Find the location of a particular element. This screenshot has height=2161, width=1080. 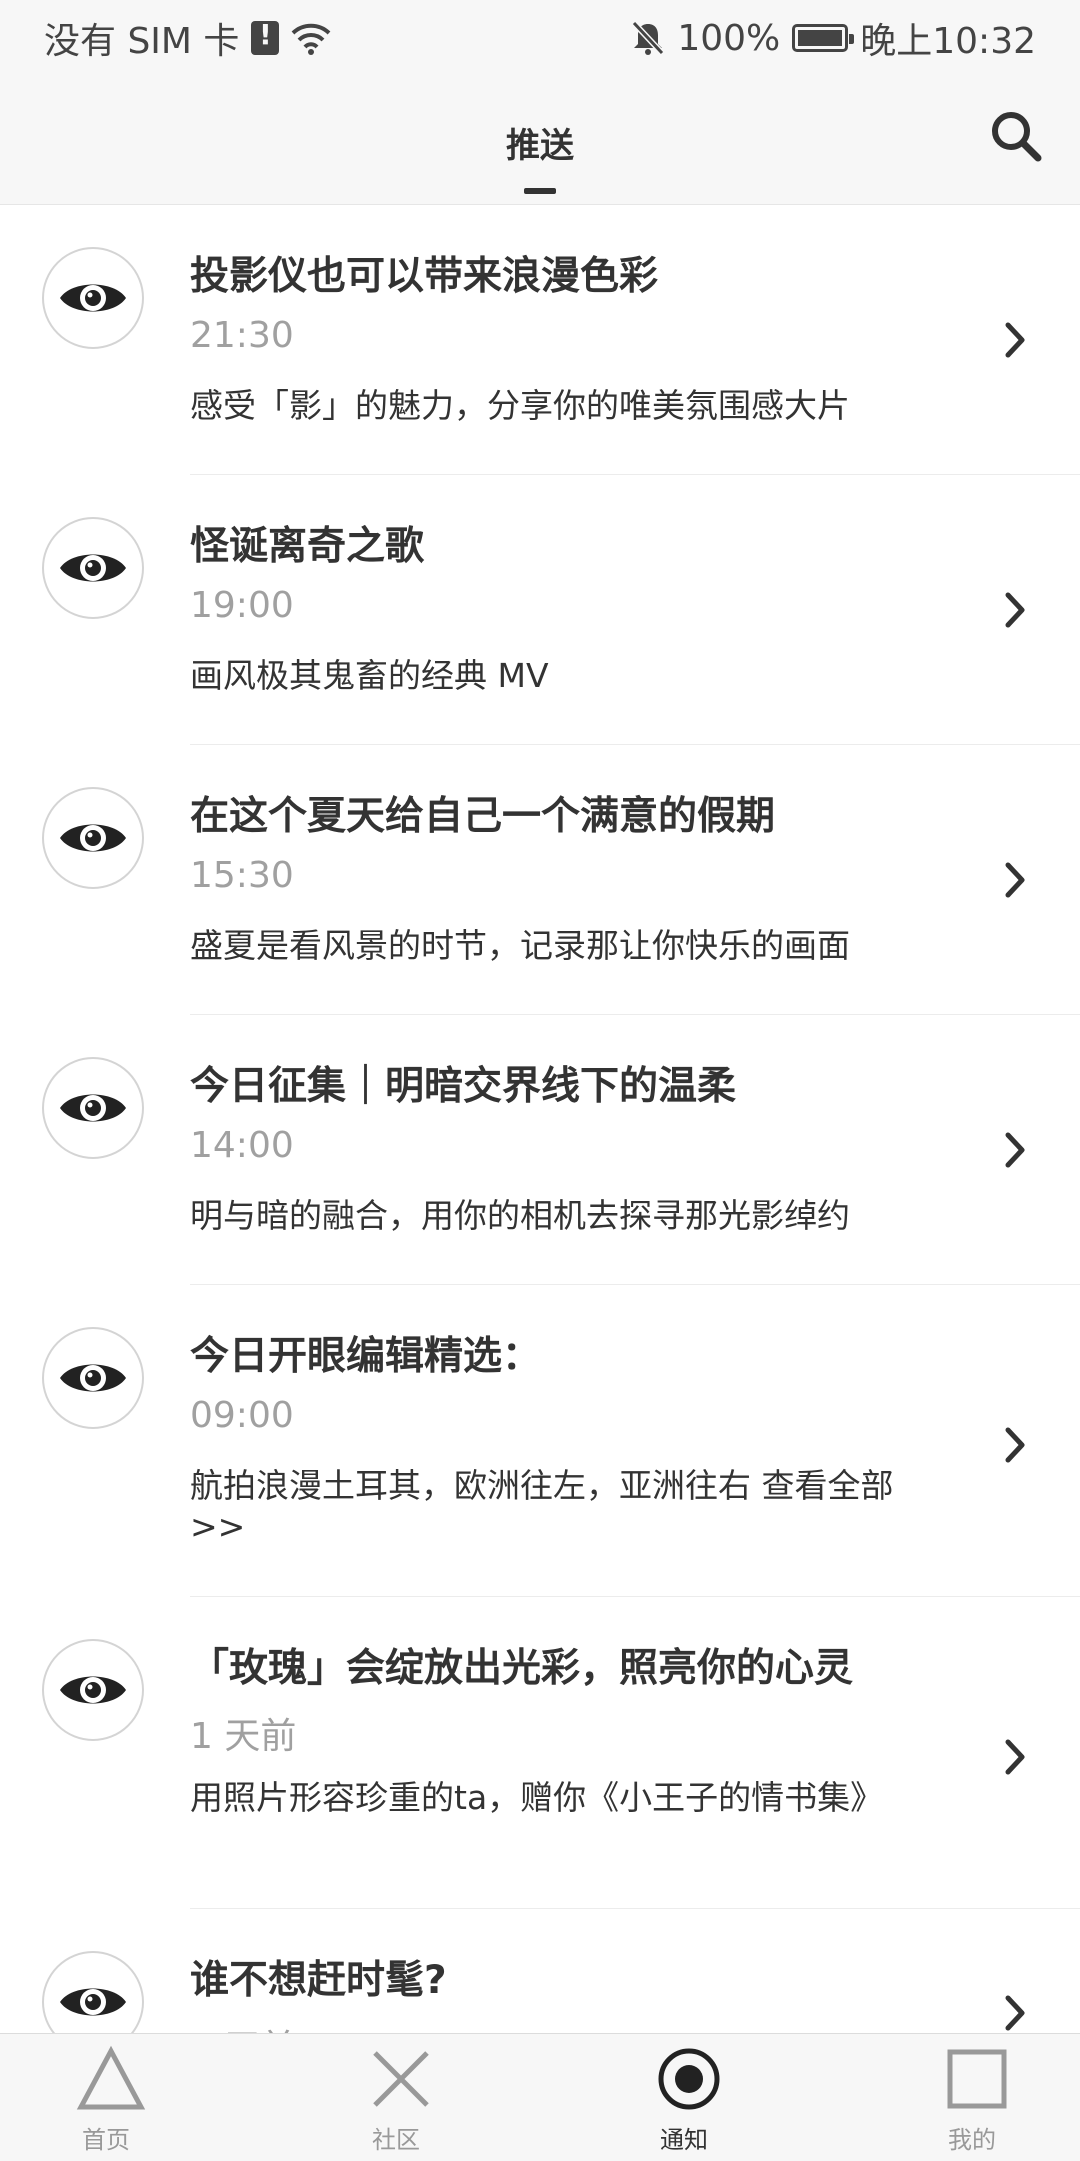

item-time: 21:30 is located at coordinates (242, 335).